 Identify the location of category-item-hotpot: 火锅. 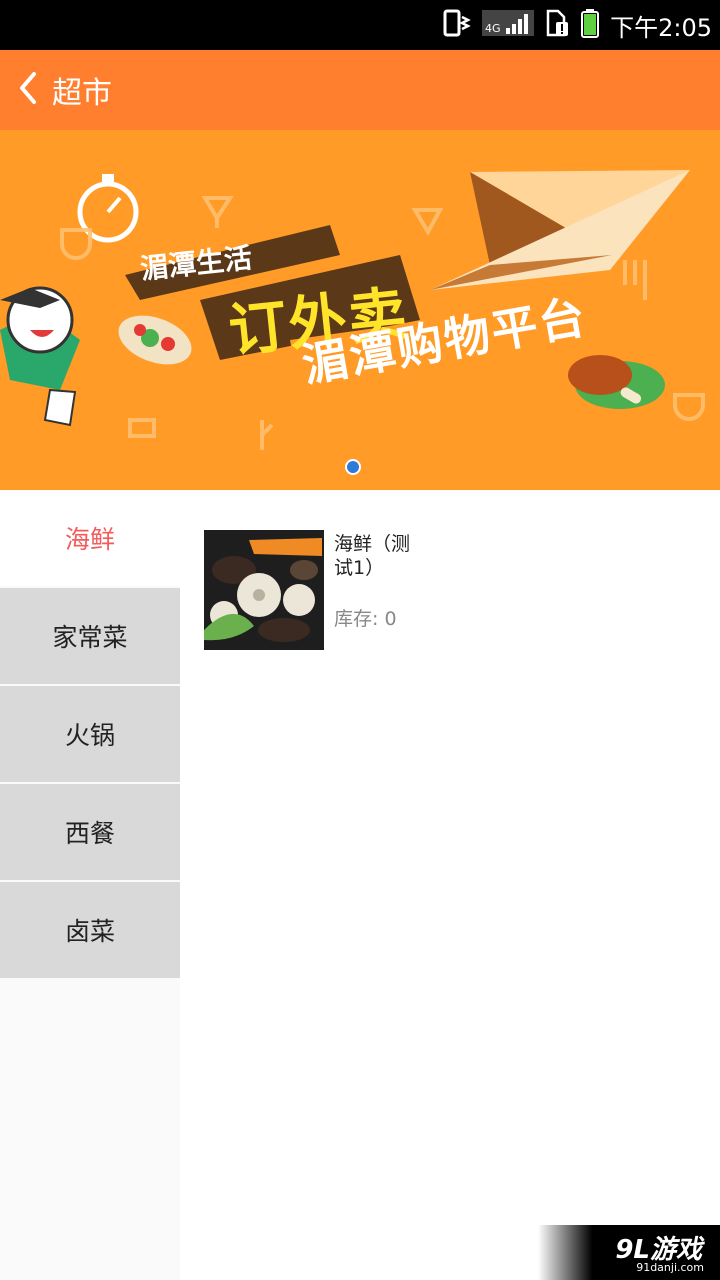
(90, 734).